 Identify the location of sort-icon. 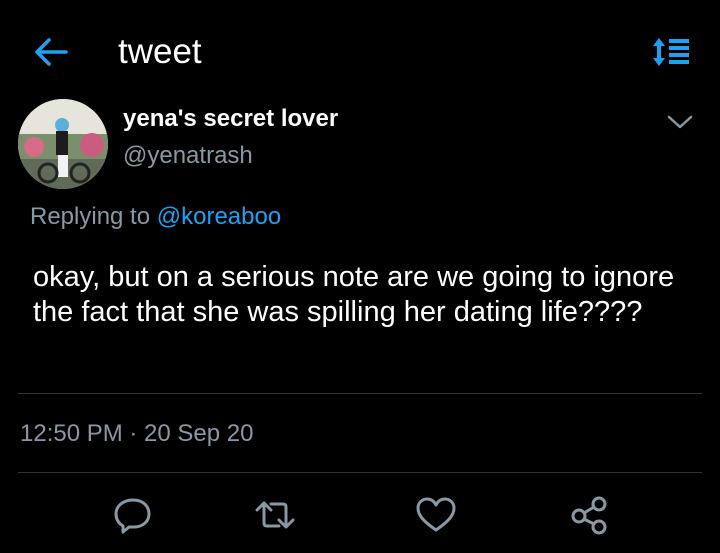
(671, 52).